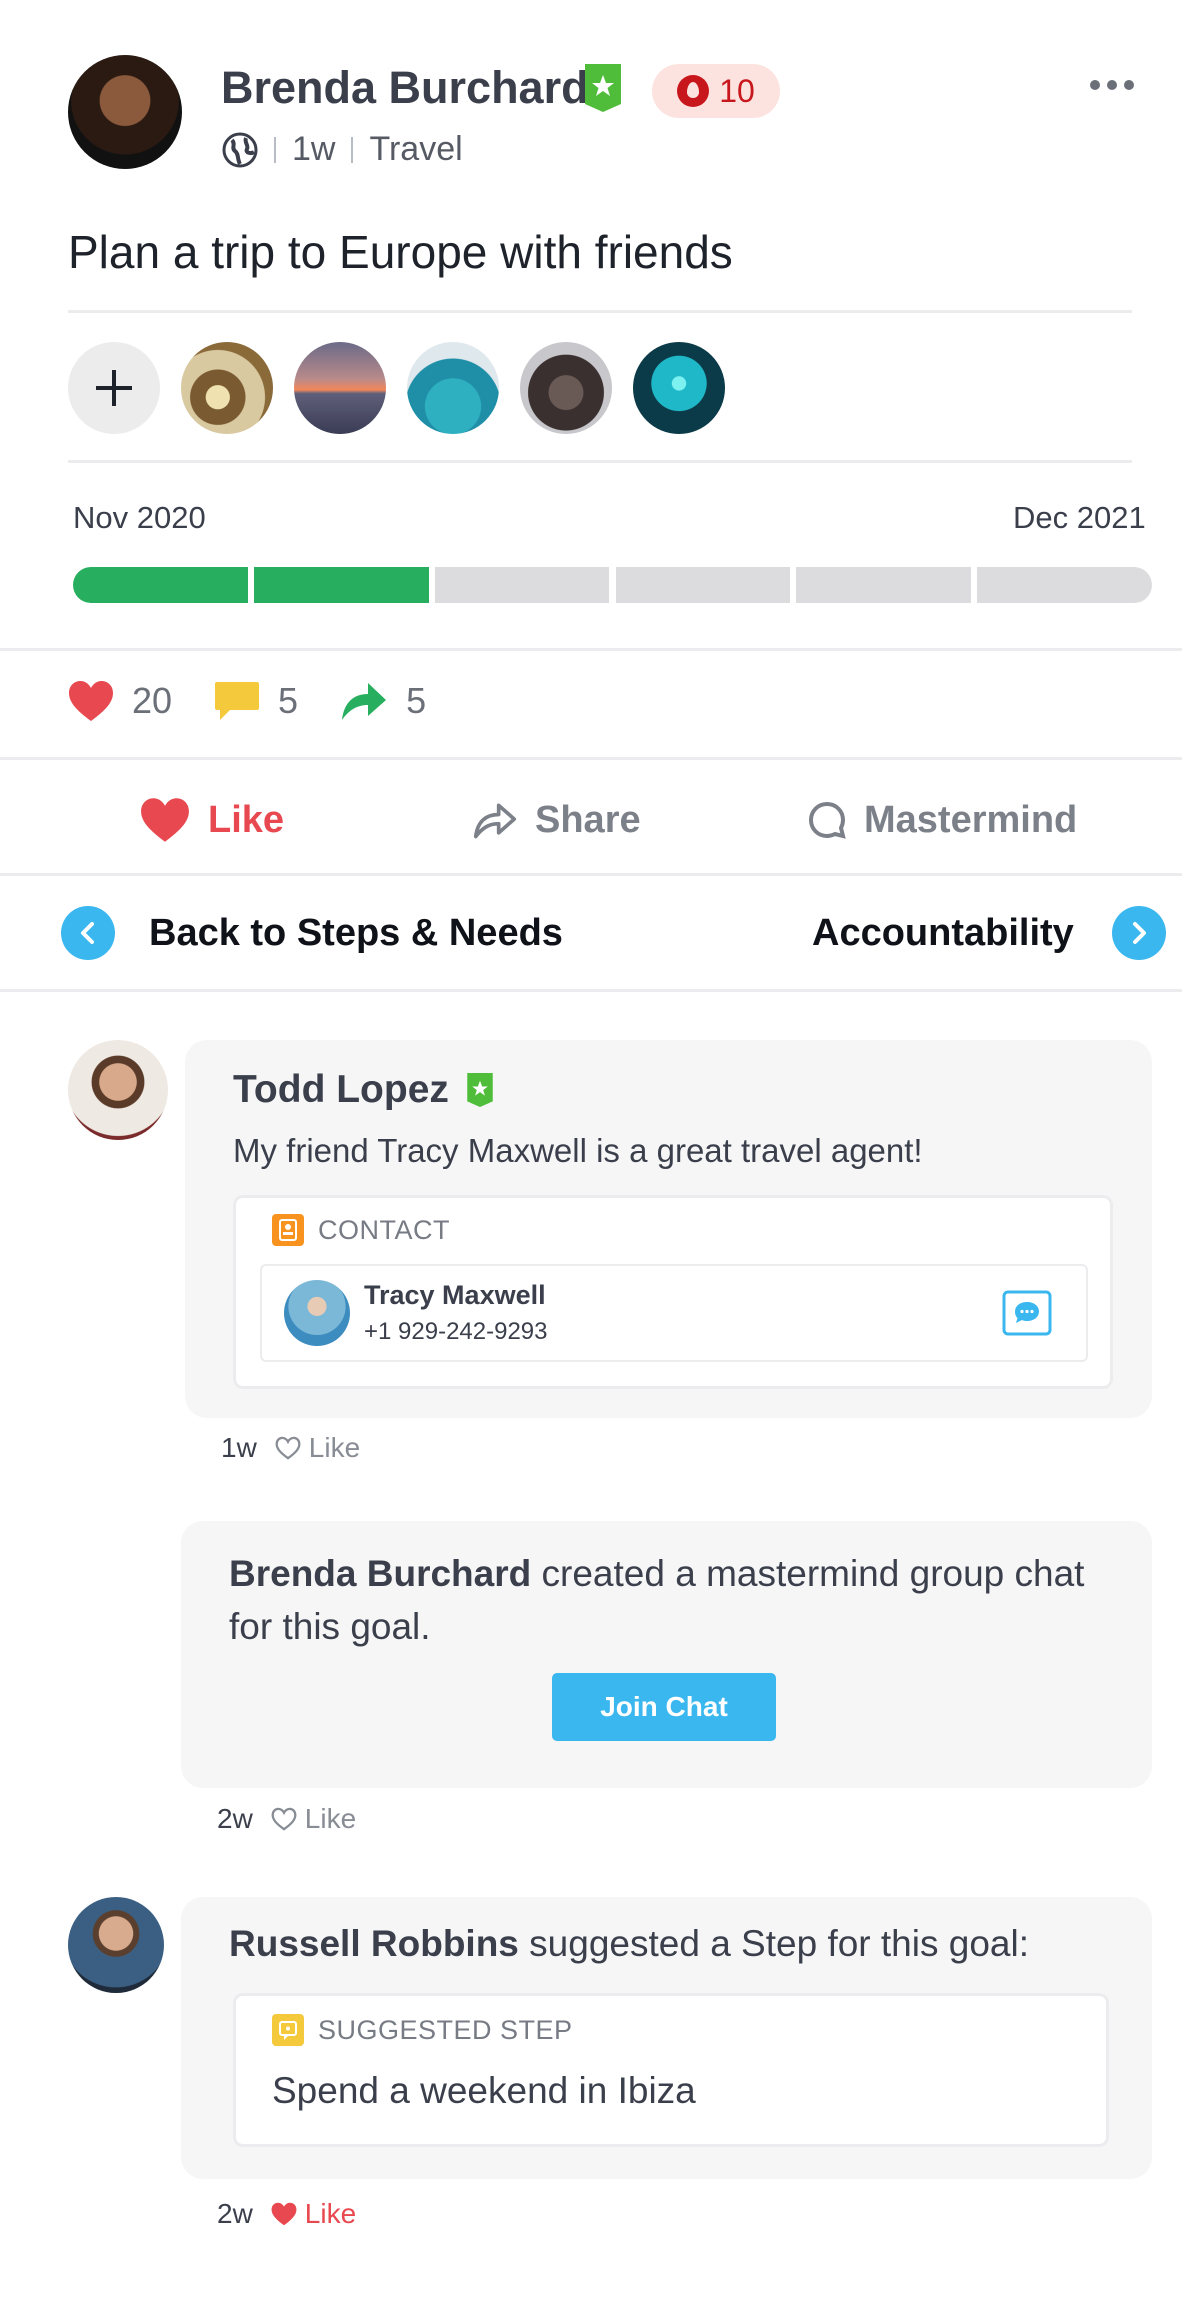 This screenshot has height=2310, width=1182. I want to click on like-button: Like, so click(212, 820).